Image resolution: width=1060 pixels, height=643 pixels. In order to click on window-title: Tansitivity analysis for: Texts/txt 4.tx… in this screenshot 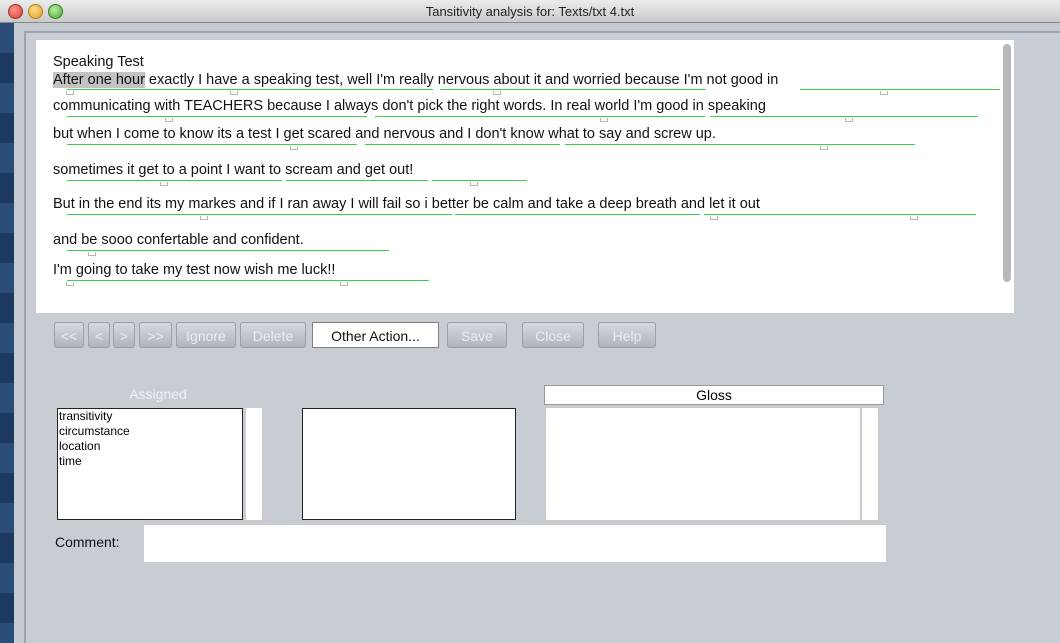, I will do `click(530, 11)`.